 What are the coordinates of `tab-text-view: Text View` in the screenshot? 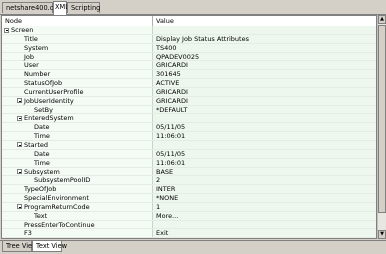 It's located at (49, 246).